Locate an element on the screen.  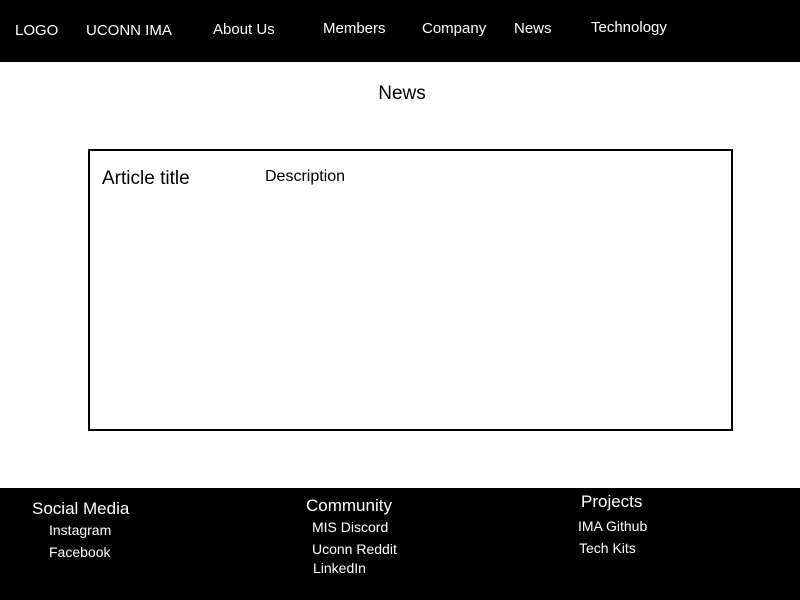
brand-link: UCONN IMA is located at coordinates (129, 31).